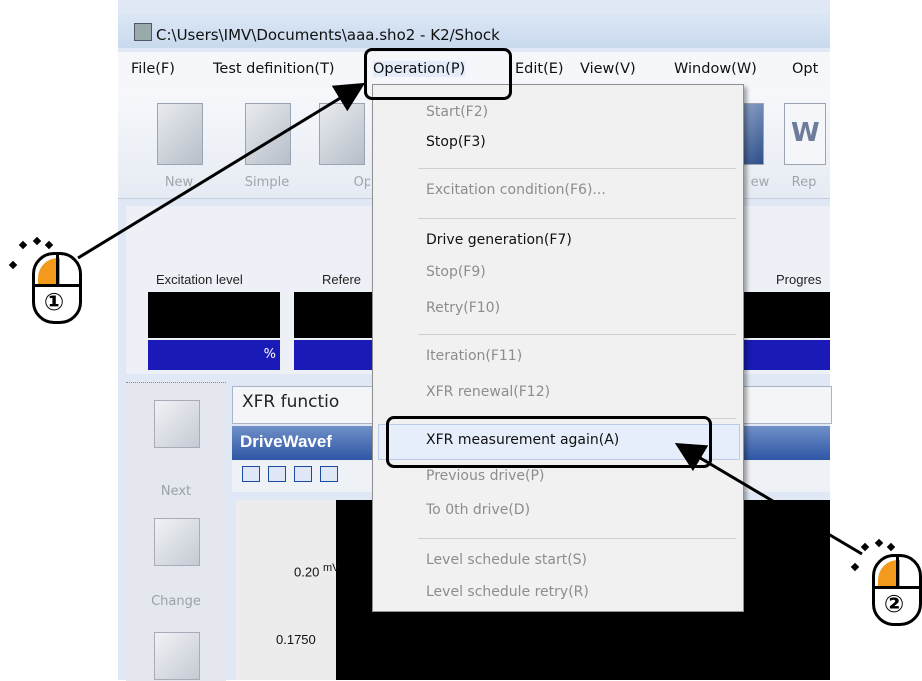  Describe the element at coordinates (54, 302) in the screenshot. I see `step-number-1: ①` at that location.